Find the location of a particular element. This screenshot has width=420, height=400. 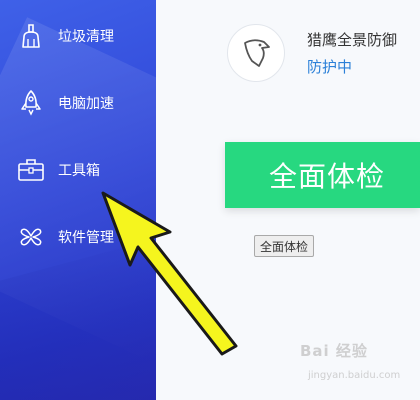

sidebar-item-junk-cleanup: 垃圾清理 is located at coordinates (78, 36).